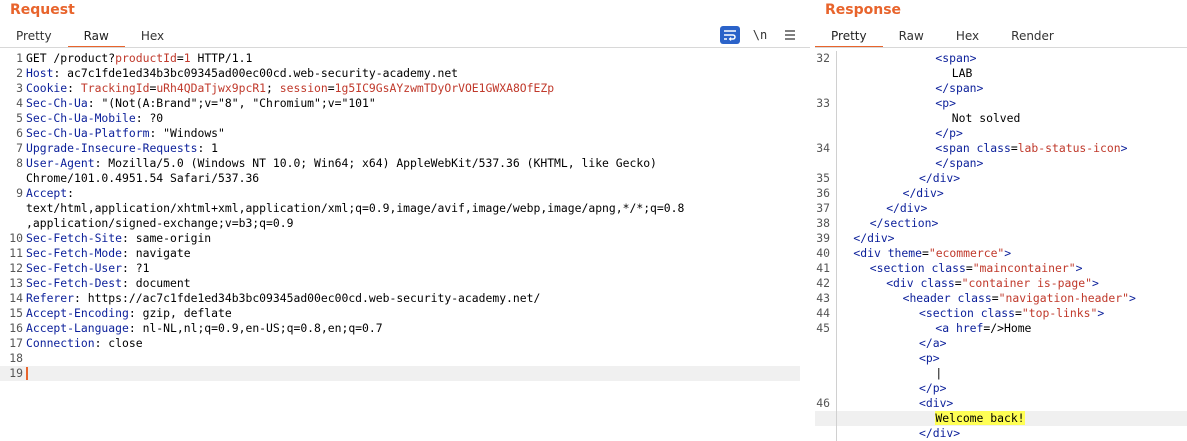 Image resolution: width=1187 pixels, height=441 pixels. What do you see at coordinates (16, 253) in the screenshot?
I see `line-number: 11` at bounding box center [16, 253].